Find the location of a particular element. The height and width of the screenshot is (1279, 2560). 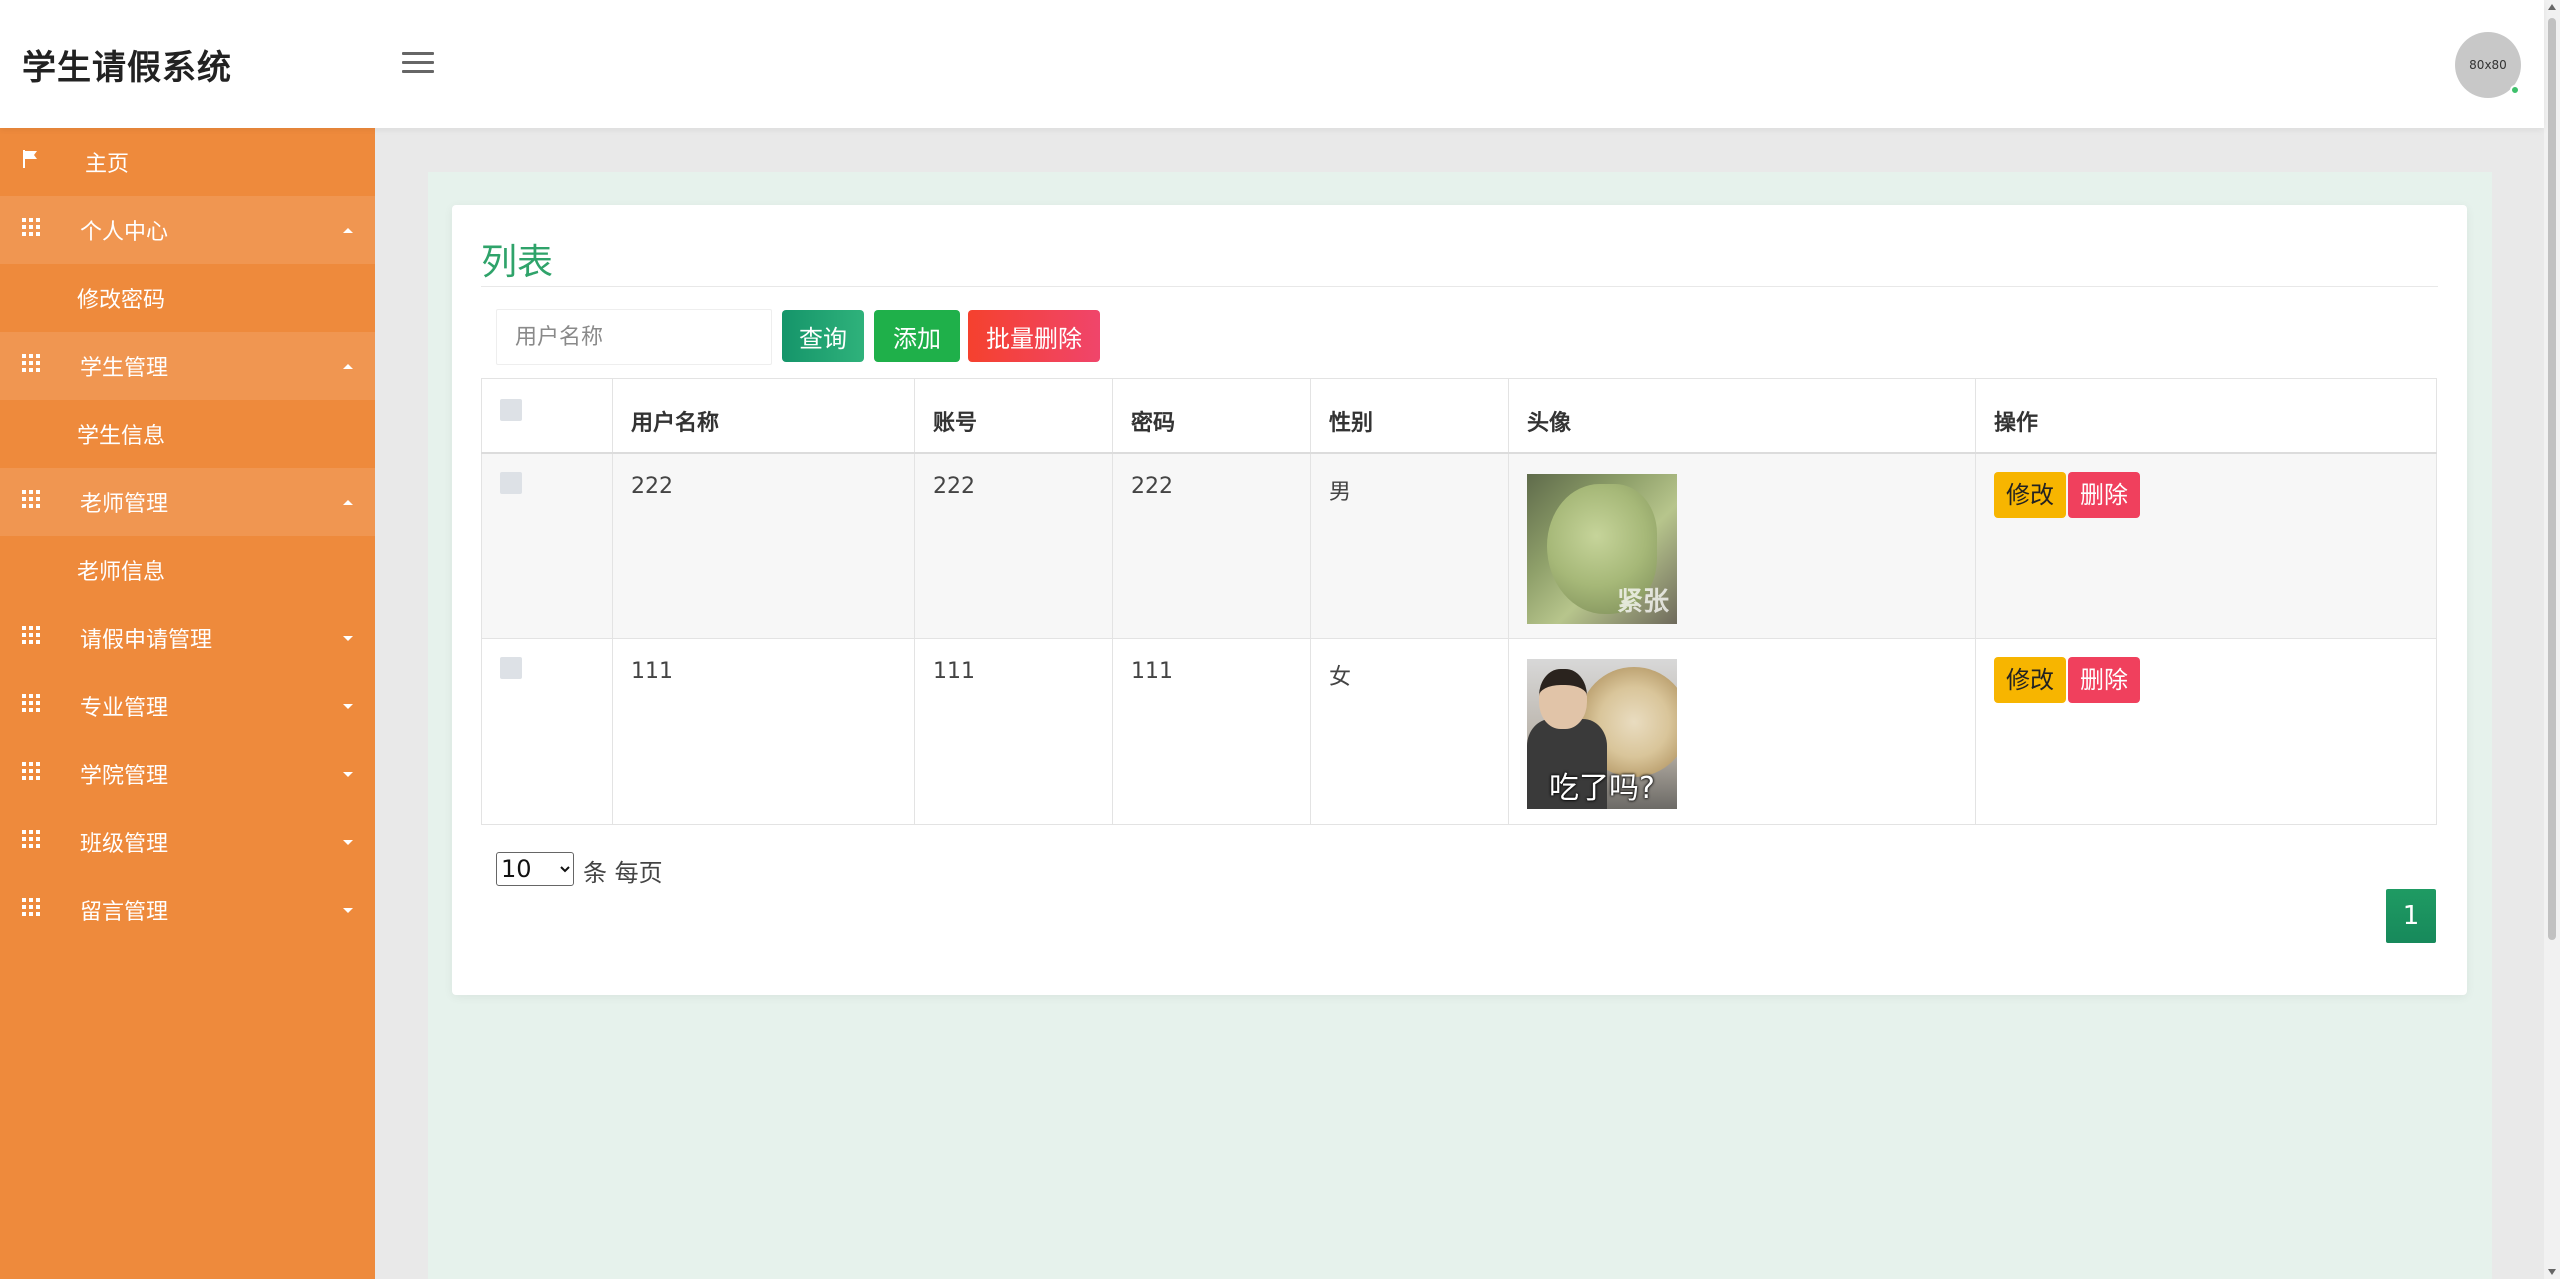

sidebar-group-class-management: 班级管理 is located at coordinates (187, 842).